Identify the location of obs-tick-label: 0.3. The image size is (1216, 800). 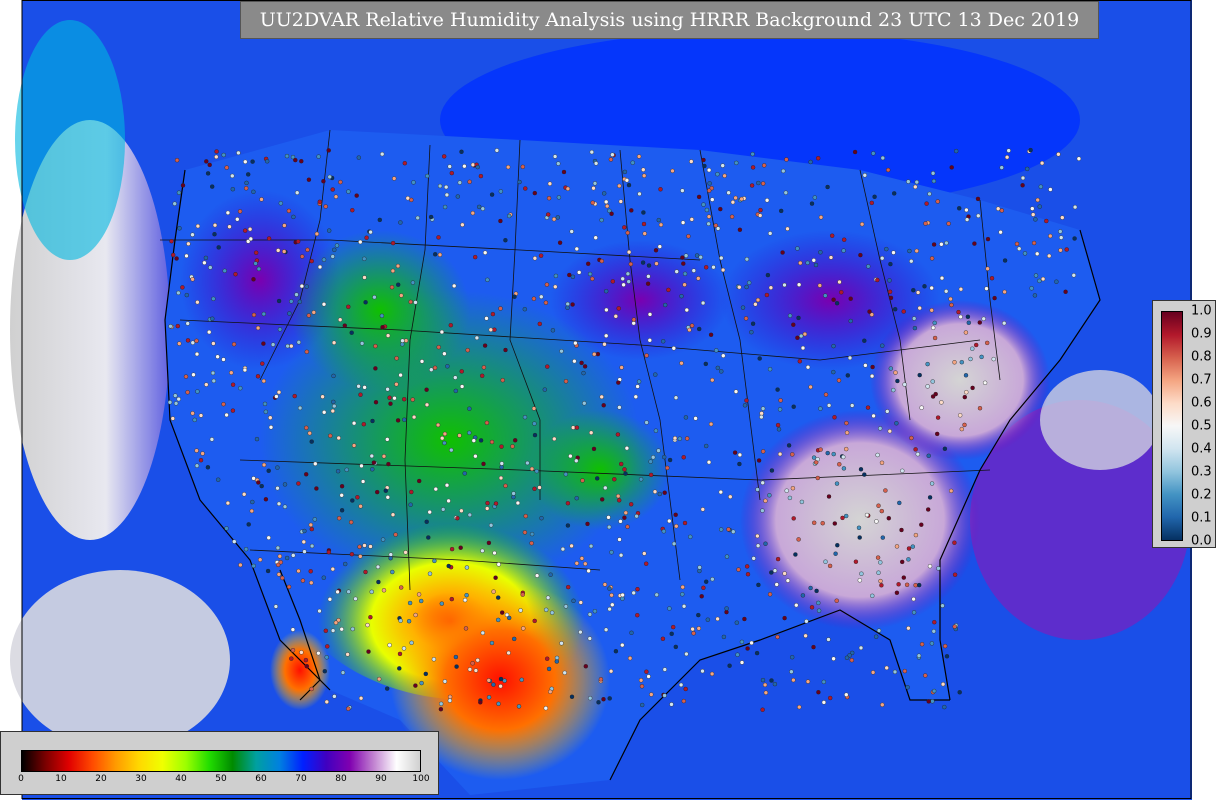
(1201, 472).